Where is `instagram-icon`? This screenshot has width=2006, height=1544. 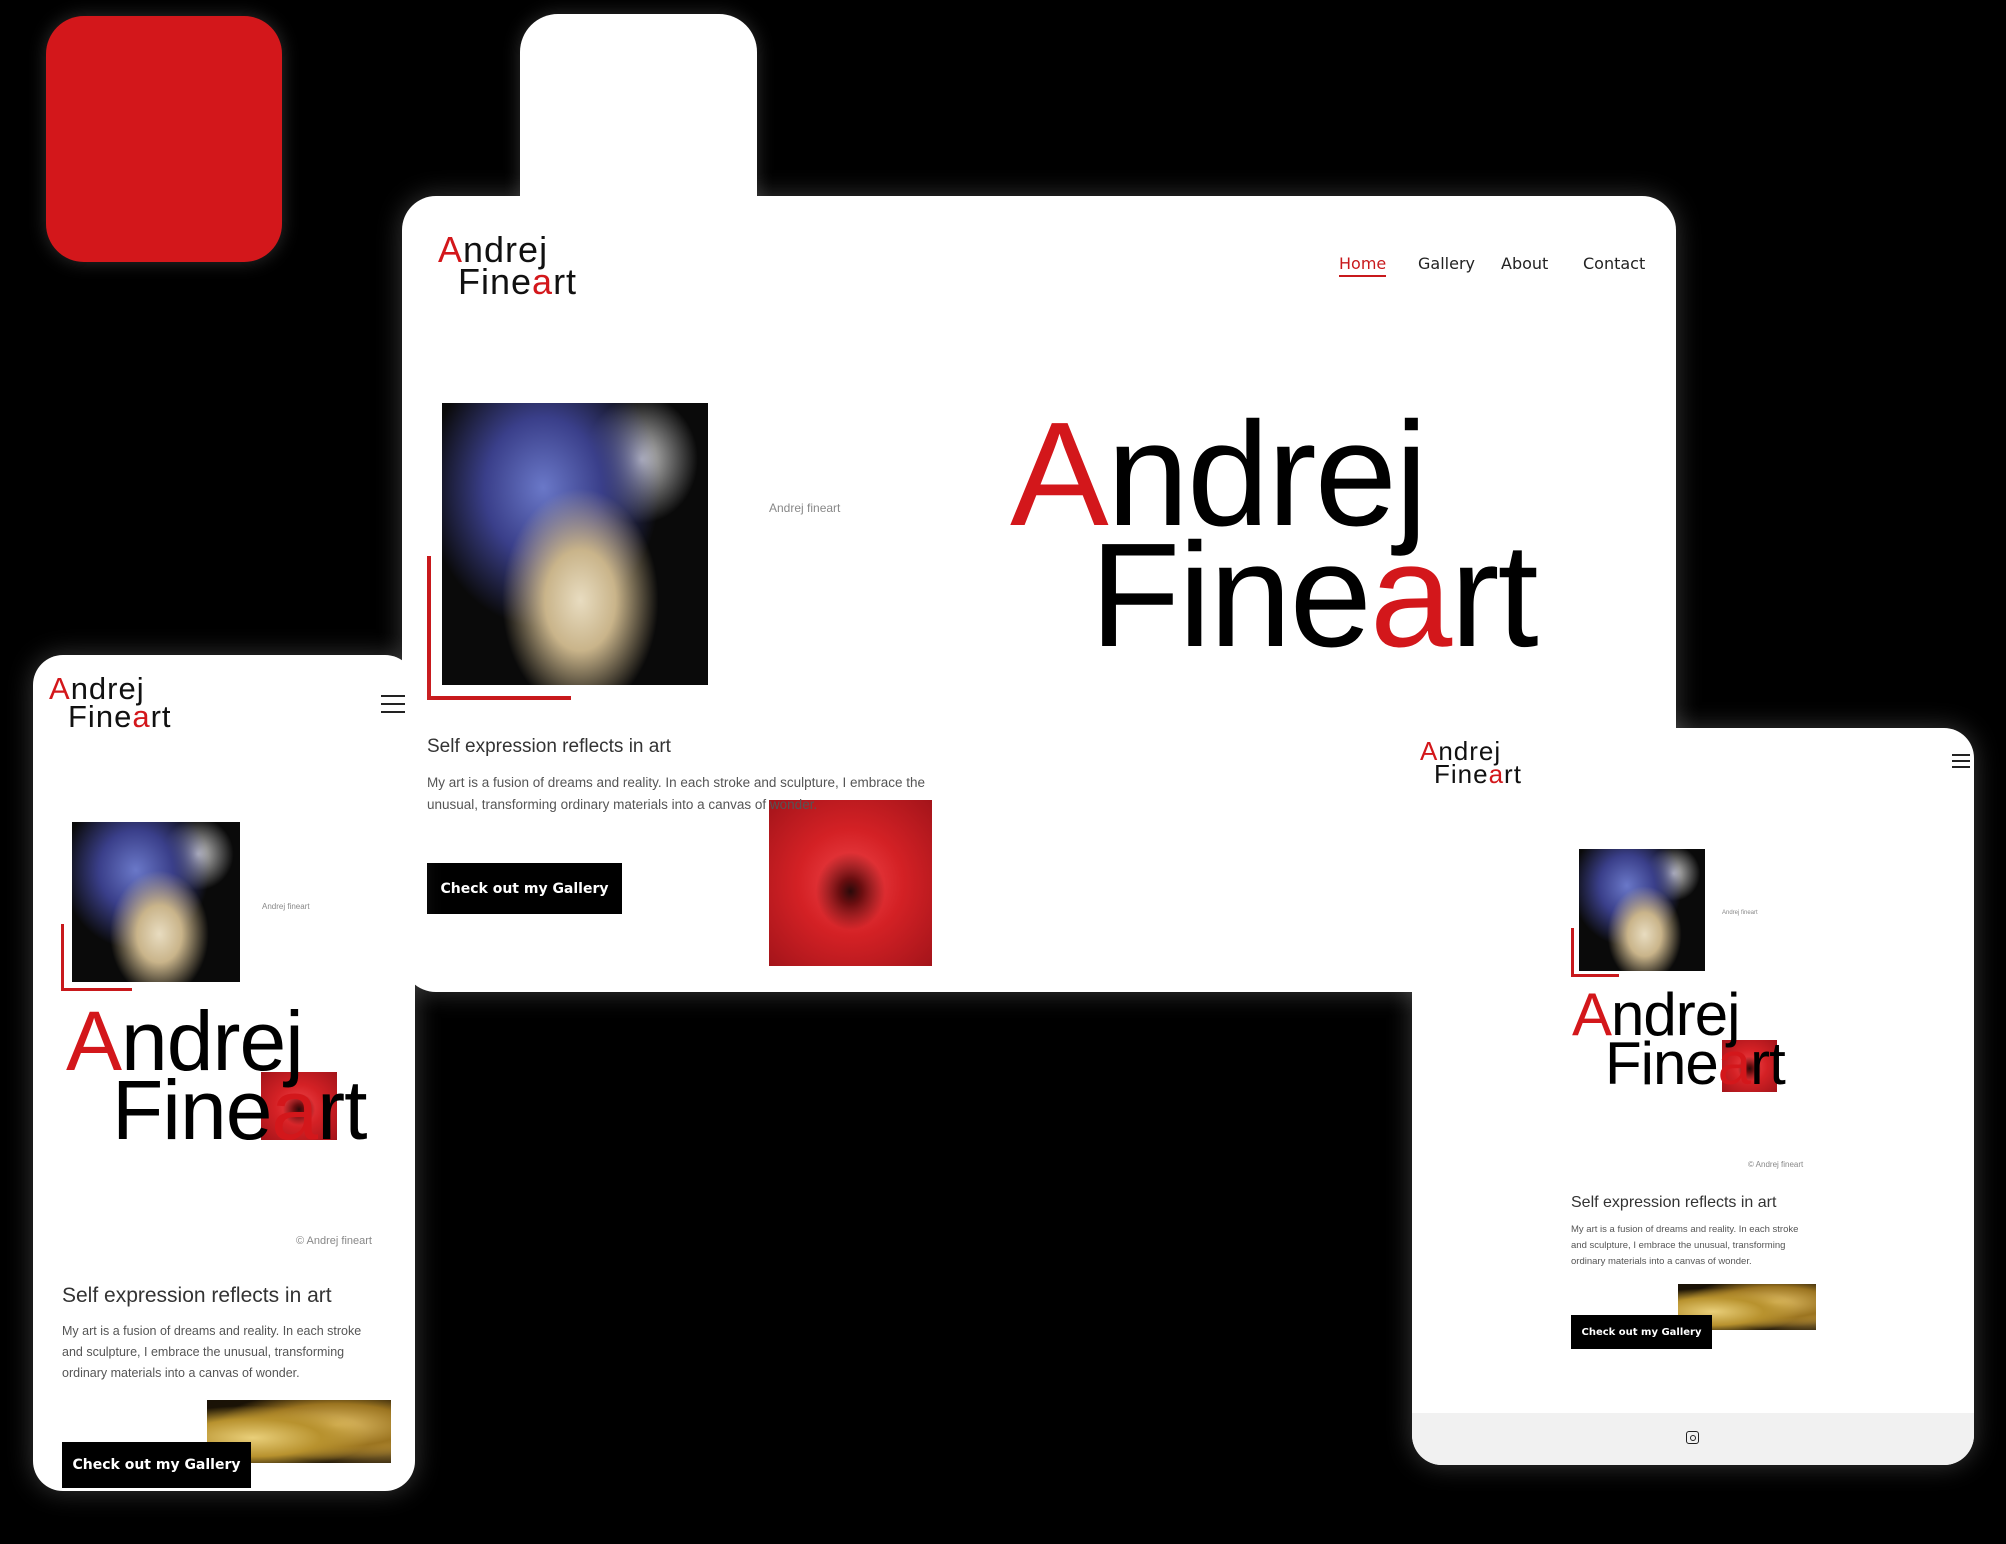 instagram-icon is located at coordinates (1692, 1437).